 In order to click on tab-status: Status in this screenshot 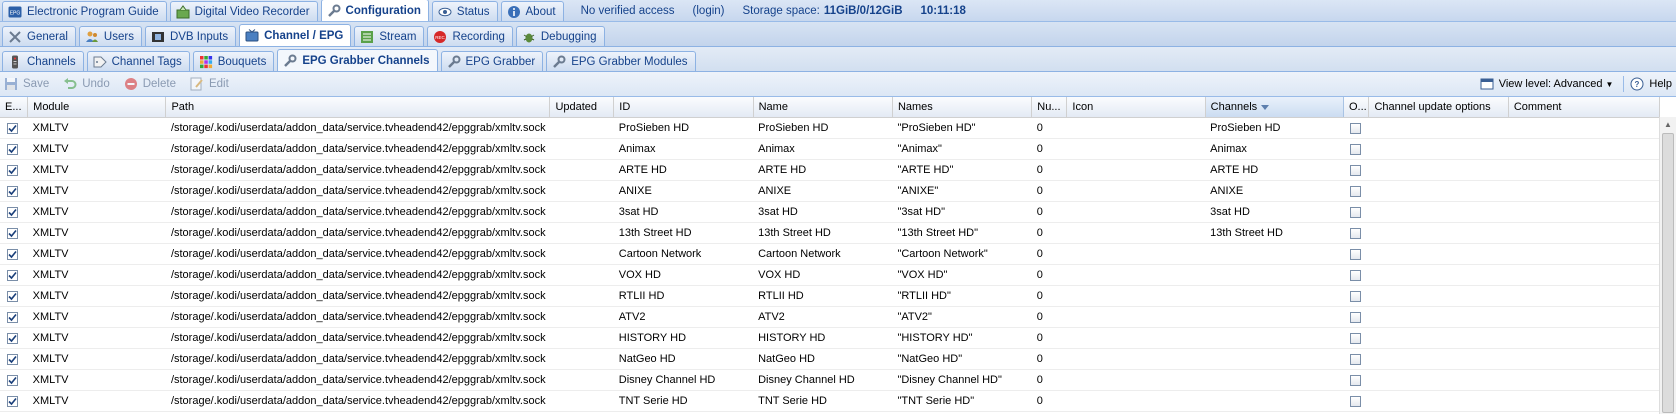, I will do `click(464, 11)`.